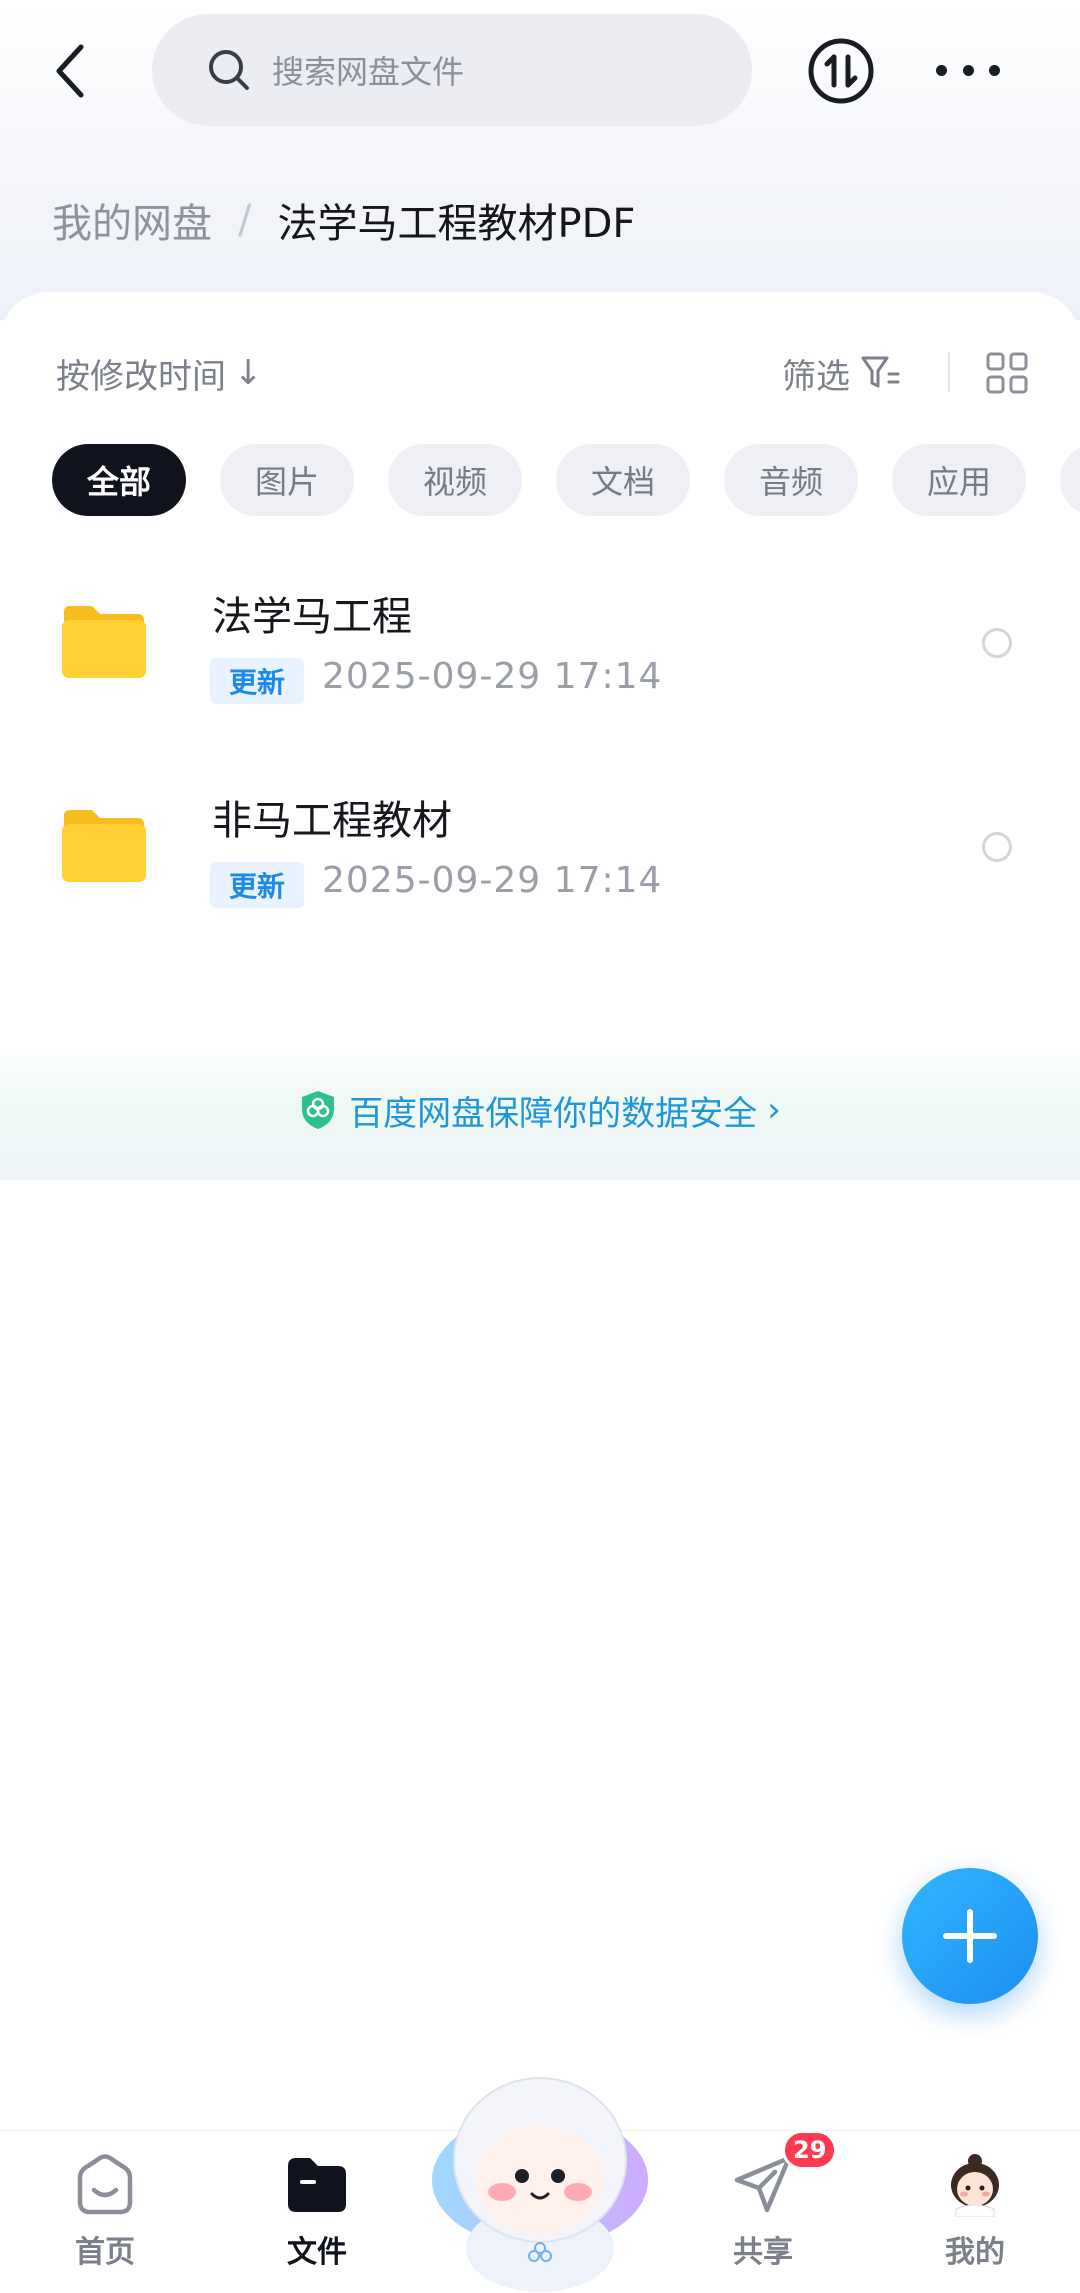 The image size is (1080, 2293). Describe the element at coordinates (317, 2185) in the screenshot. I see `files-icon` at that location.